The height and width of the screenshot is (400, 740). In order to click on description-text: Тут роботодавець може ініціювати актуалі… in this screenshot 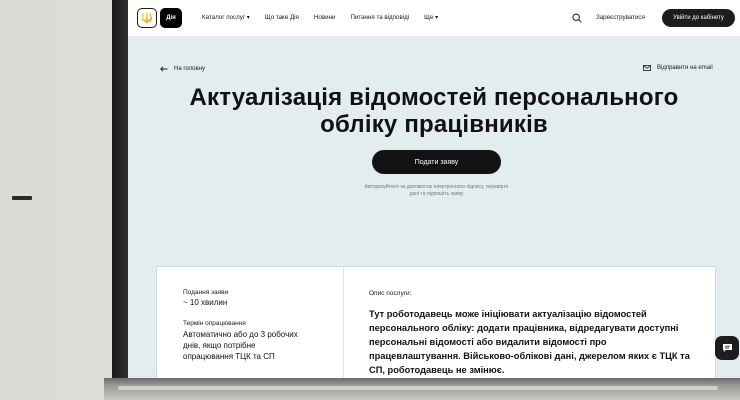, I will do `click(529, 342)`.